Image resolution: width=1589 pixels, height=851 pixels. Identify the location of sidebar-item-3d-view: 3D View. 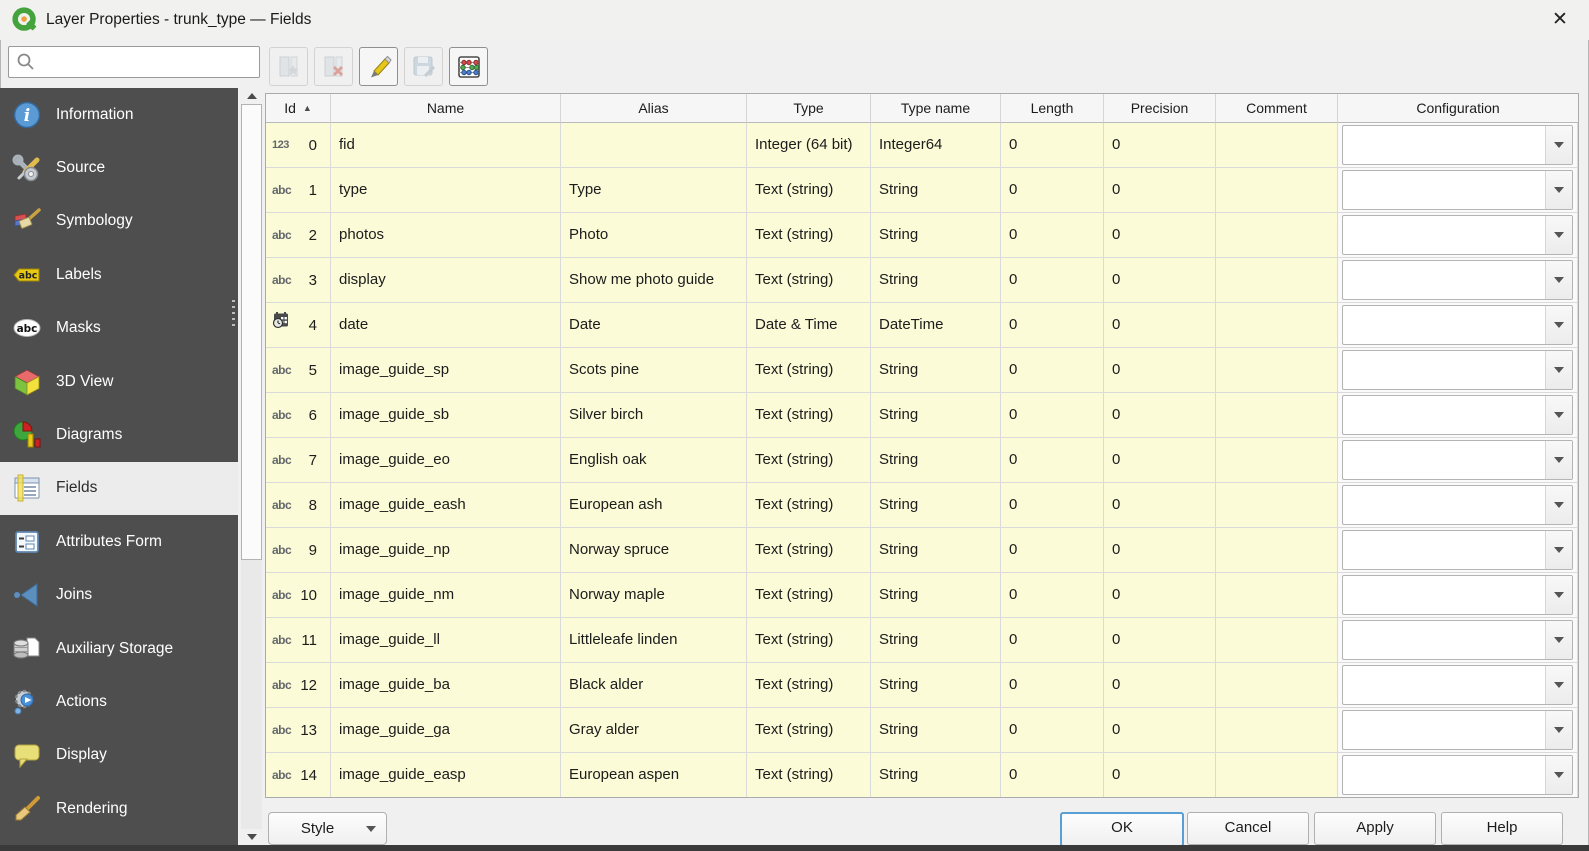
(119, 381).